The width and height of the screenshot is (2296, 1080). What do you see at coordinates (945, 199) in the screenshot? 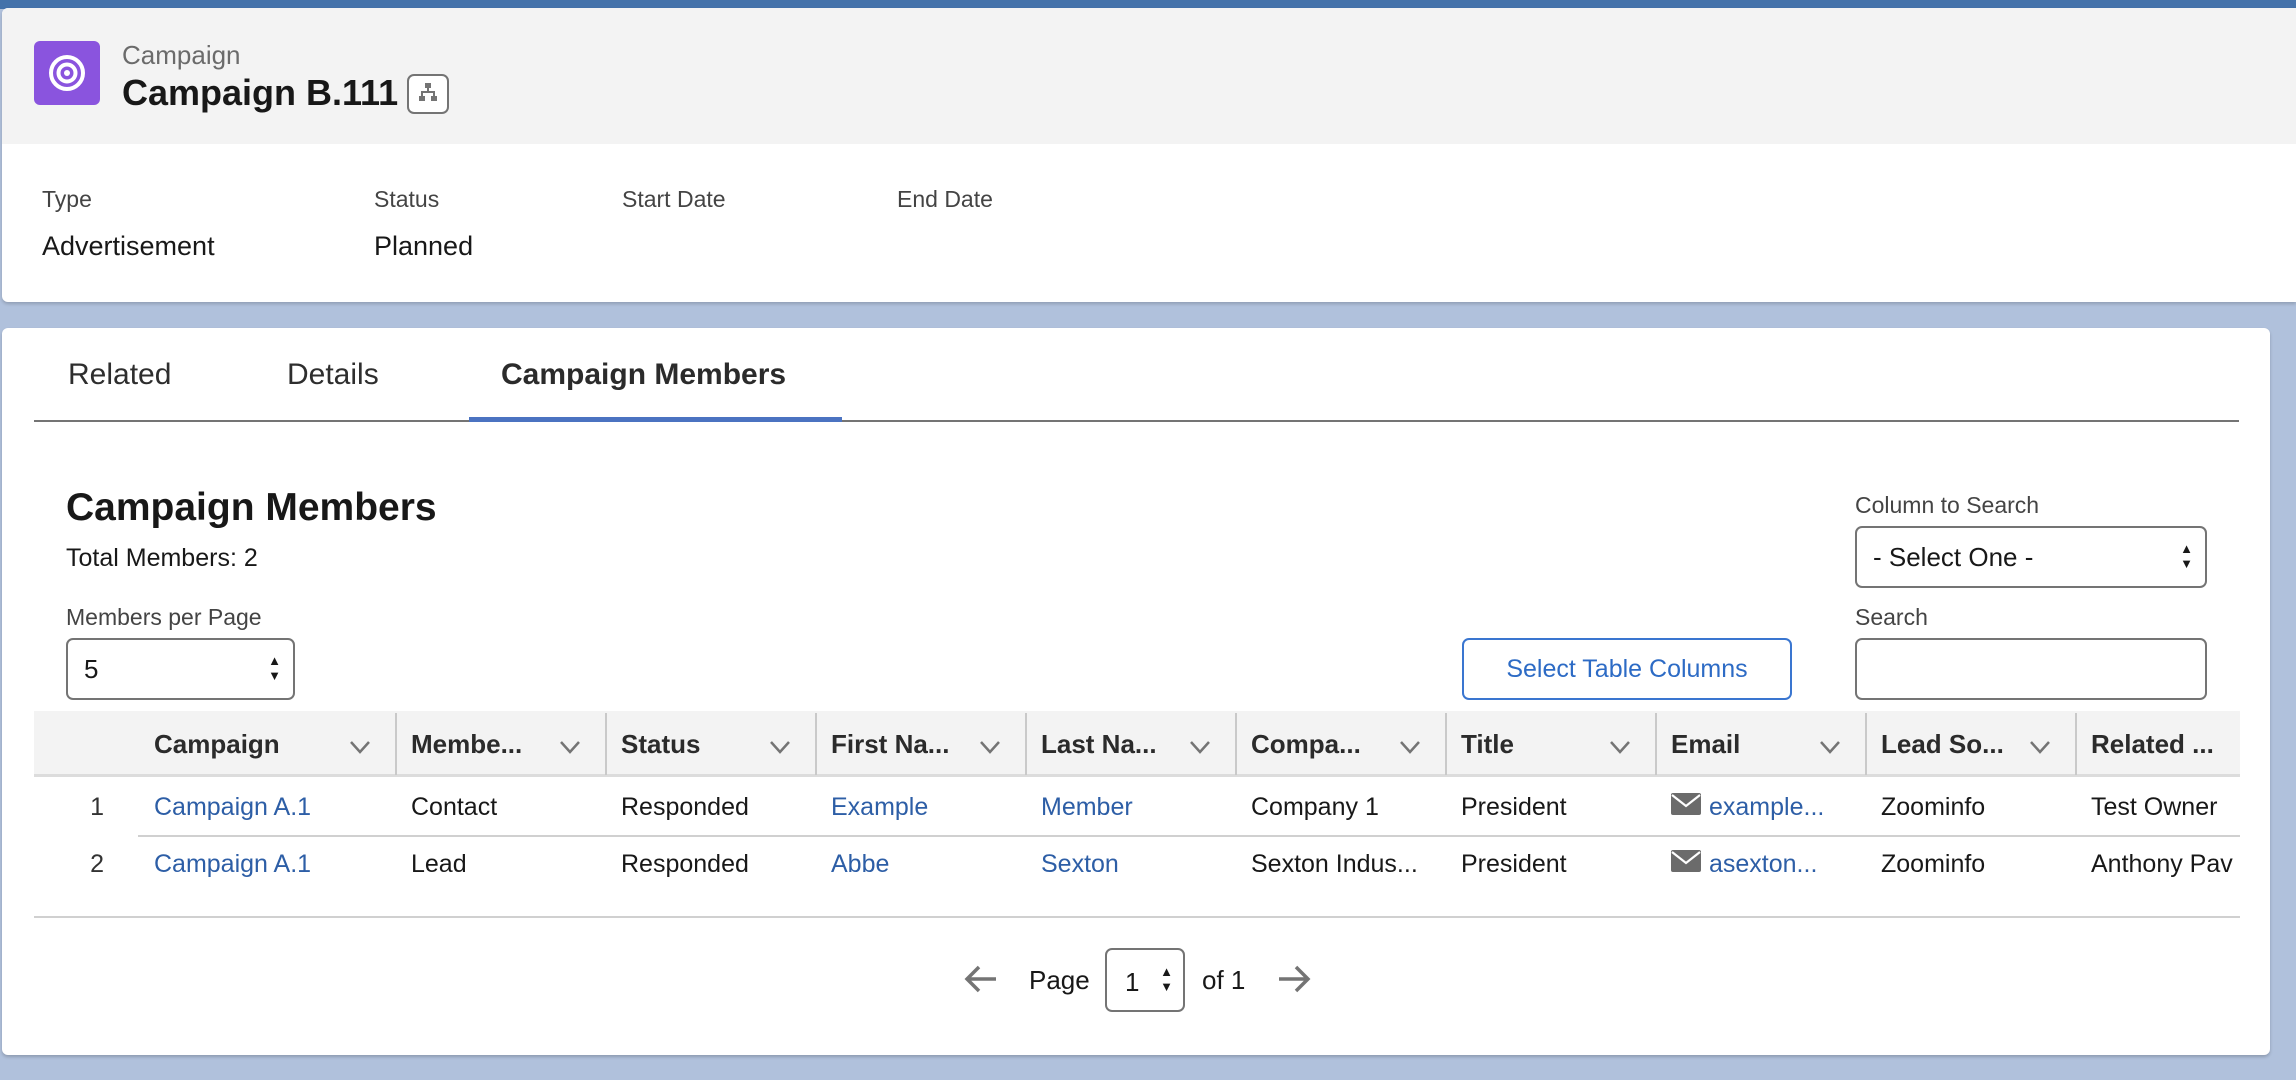
I see `field-label: End Date` at bounding box center [945, 199].